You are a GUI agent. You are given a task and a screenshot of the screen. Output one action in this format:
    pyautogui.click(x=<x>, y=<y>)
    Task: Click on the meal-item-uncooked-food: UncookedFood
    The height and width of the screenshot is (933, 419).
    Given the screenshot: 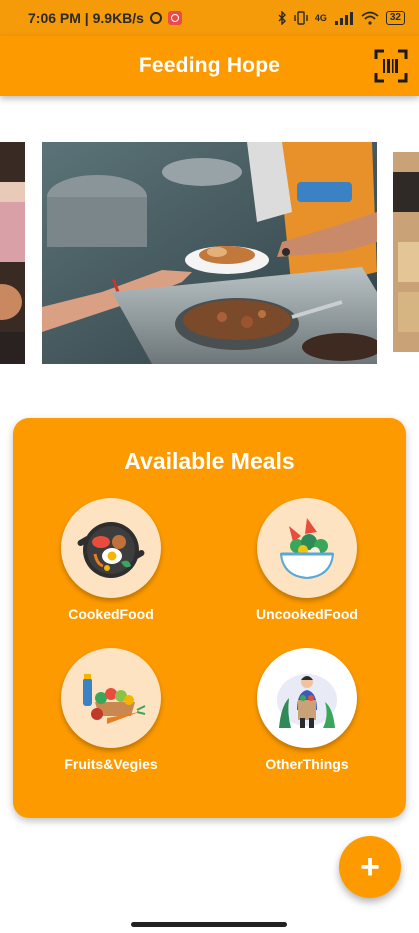 What is the action you would take?
    pyautogui.click(x=307, y=560)
    